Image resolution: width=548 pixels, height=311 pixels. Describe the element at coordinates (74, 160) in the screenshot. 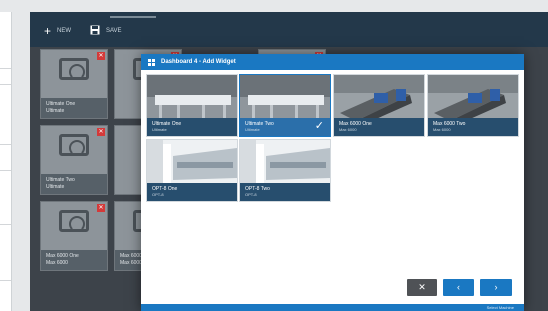

I see `widget-card: ✕ Ultimate Two Ultimate` at that location.